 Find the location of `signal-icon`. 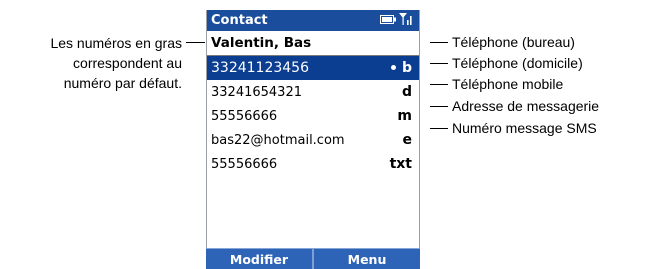

signal-icon is located at coordinates (406, 20).